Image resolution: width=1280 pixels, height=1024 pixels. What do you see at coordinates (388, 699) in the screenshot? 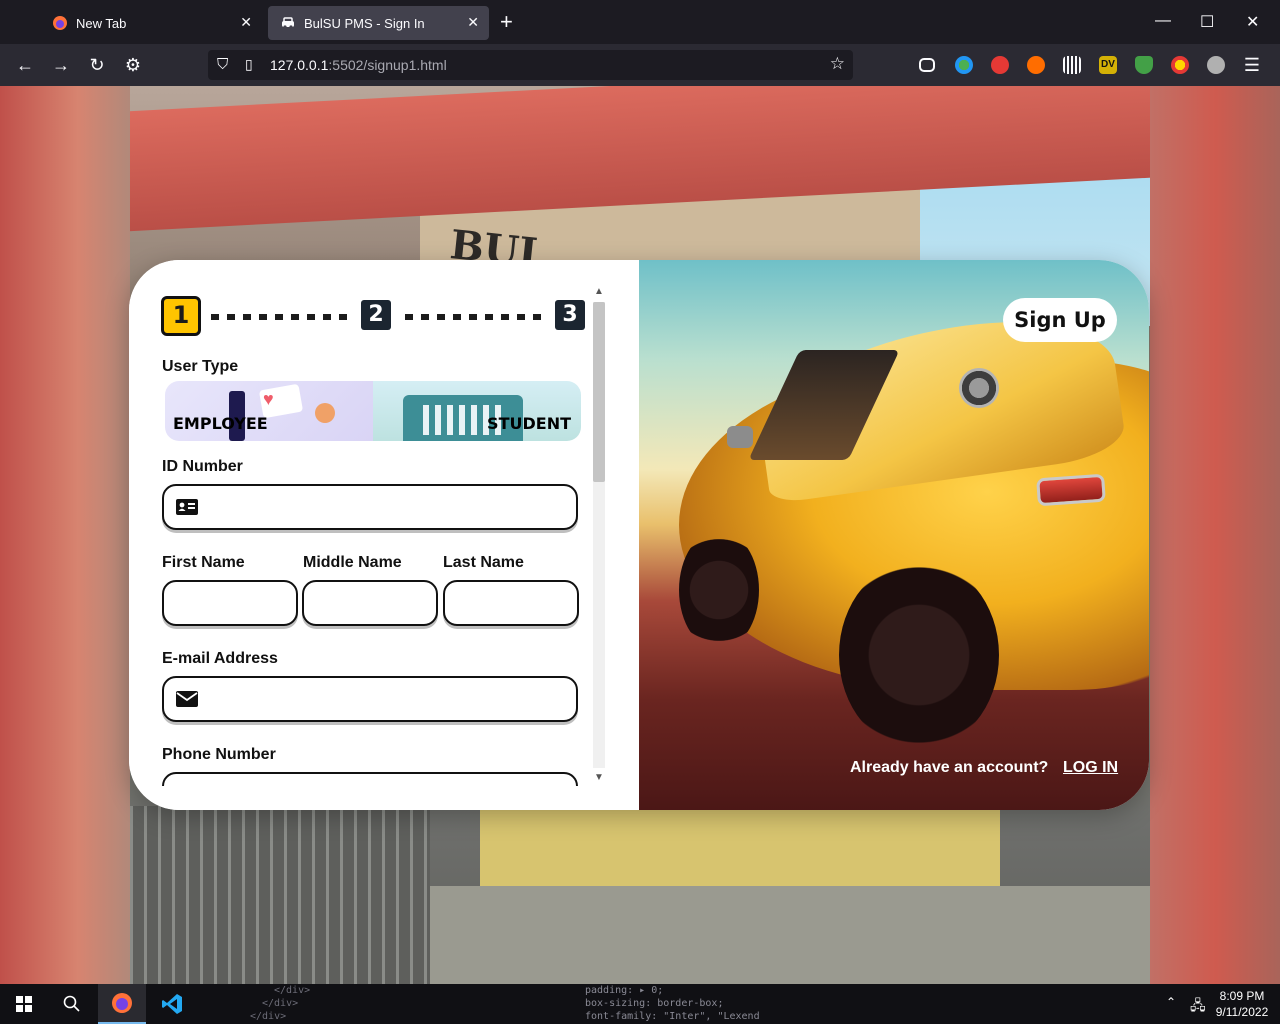
I see `email-input` at bounding box center [388, 699].